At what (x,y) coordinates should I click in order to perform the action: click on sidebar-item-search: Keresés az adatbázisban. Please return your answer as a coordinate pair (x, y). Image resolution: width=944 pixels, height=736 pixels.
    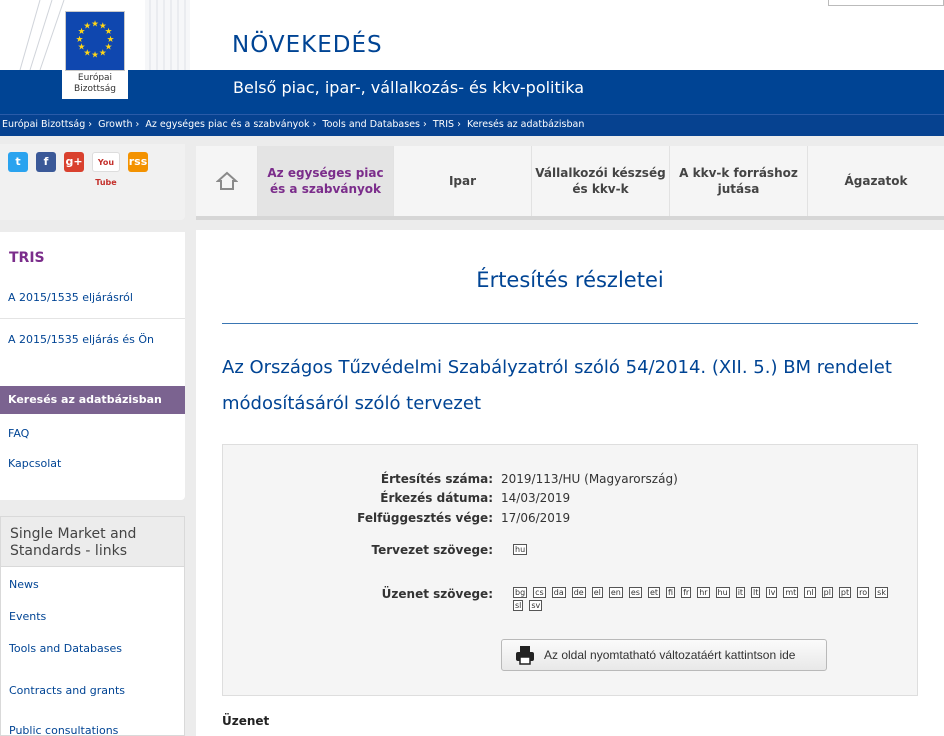
    Looking at the image, I should click on (92, 400).